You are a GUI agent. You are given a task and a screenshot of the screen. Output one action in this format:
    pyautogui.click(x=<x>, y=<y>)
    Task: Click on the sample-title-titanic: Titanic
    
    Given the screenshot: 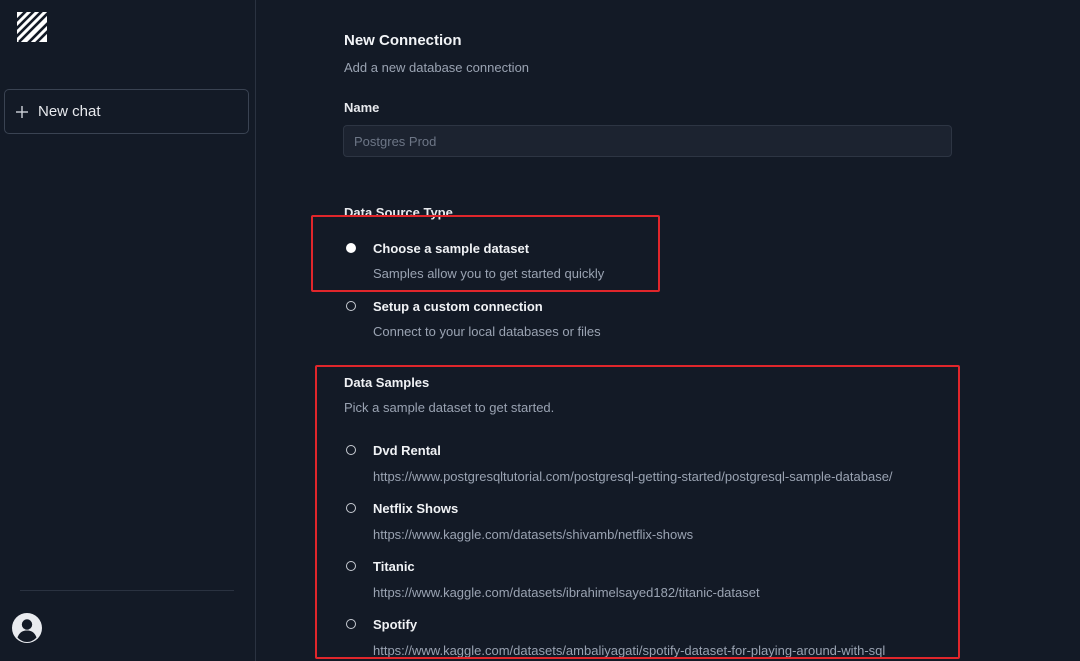 What is the action you would take?
    pyautogui.click(x=394, y=566)
    